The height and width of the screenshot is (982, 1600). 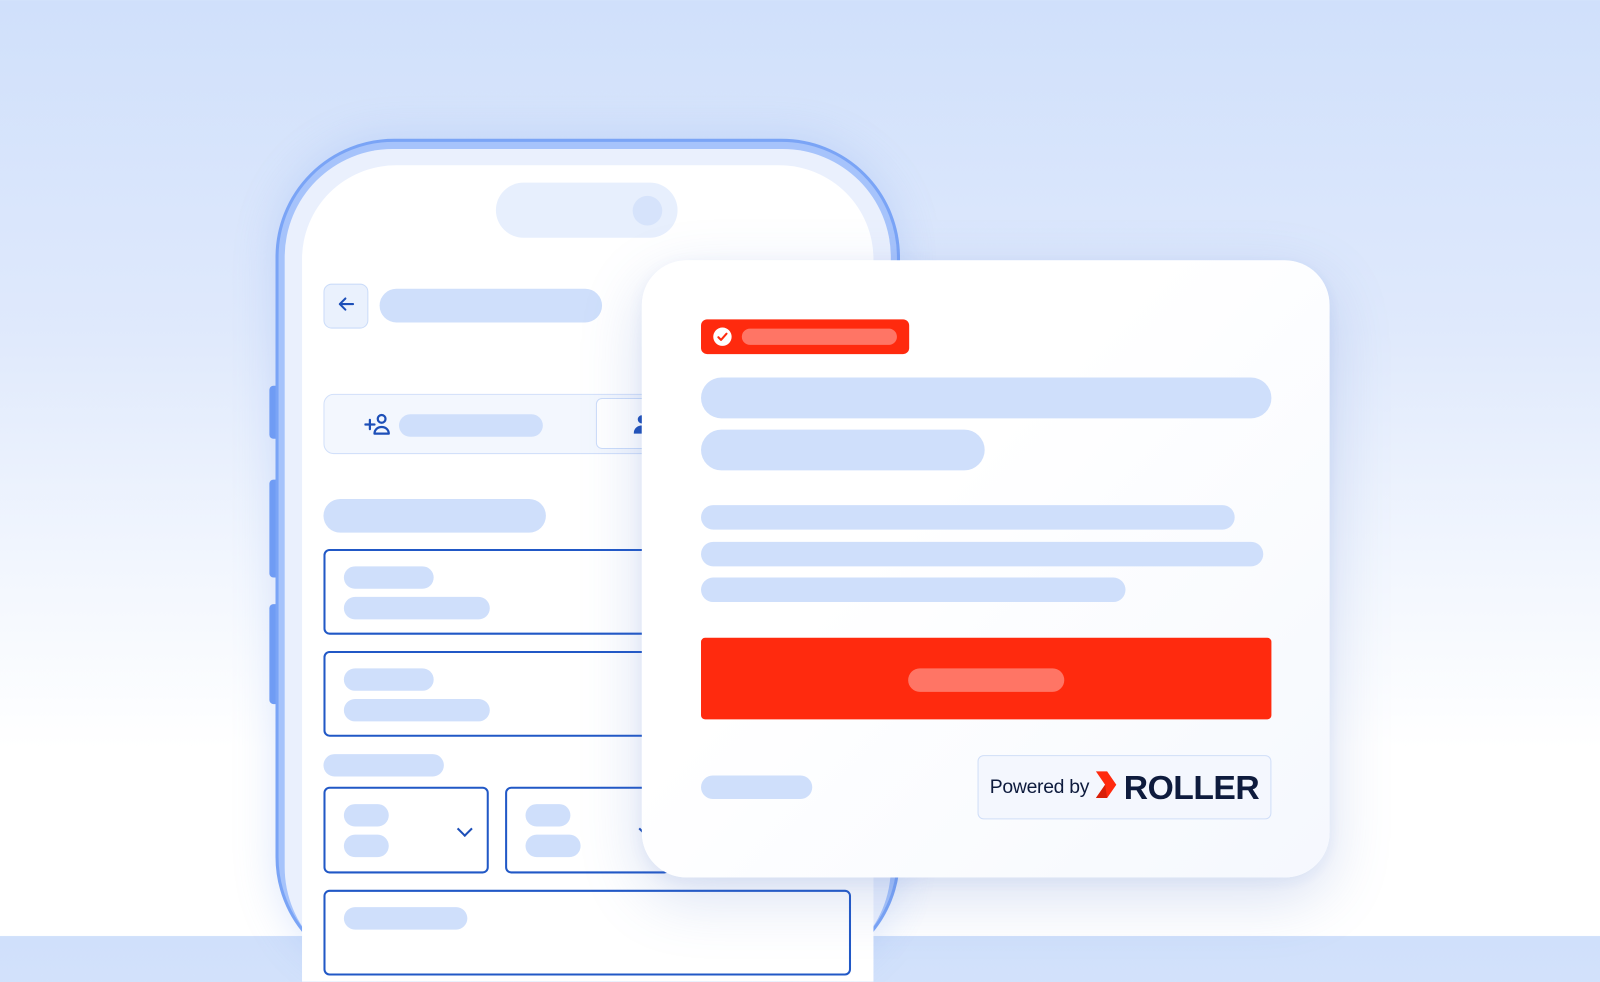 What do you see at coordinates (1039, 787) in the screenshot?
I see `powered-by-label: Powered by` at bounding box center [1039, 787].